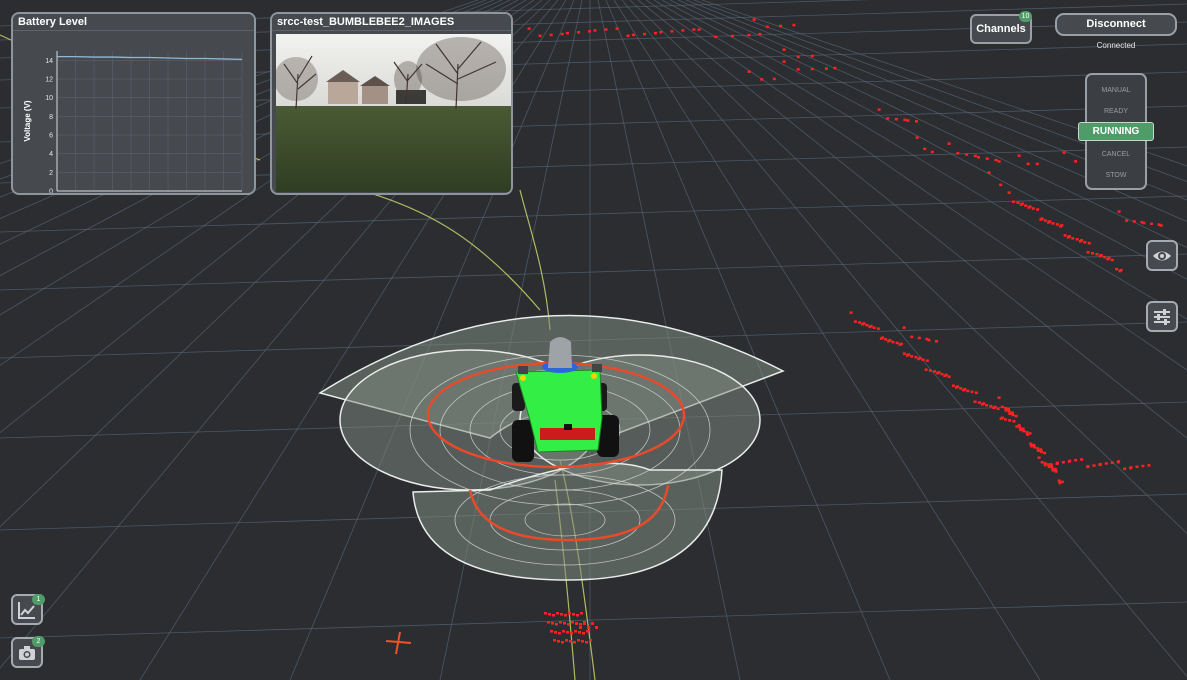 The width and height of the screenshot is (1187, 680). Describe the element at coordinates (398, 643) in the screenshot. I see `goal-marker` at that location.